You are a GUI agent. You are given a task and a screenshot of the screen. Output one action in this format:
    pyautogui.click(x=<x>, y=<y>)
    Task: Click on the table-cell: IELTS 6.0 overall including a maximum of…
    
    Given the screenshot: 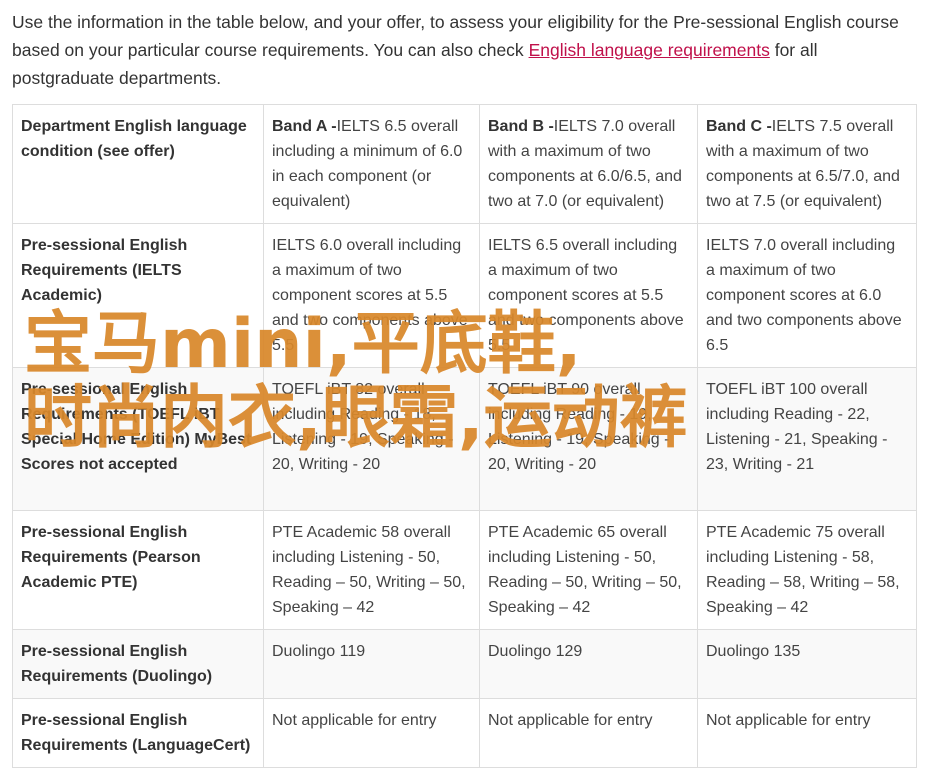 What is the action you would take?
    pyautogui.click(x=371, y=295)
    